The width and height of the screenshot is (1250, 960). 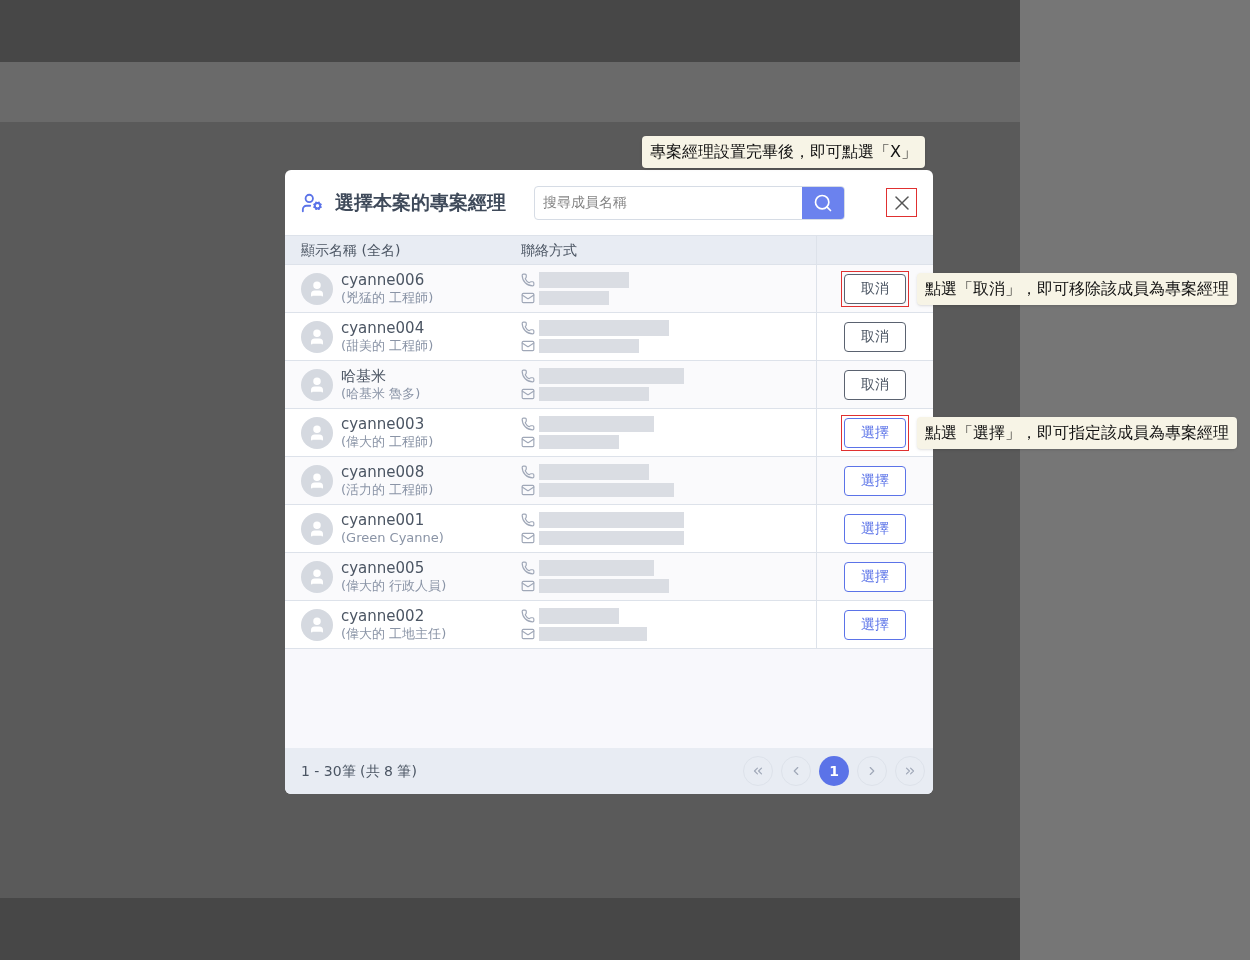 I want to click on search-button, so click(x=823, y=202).